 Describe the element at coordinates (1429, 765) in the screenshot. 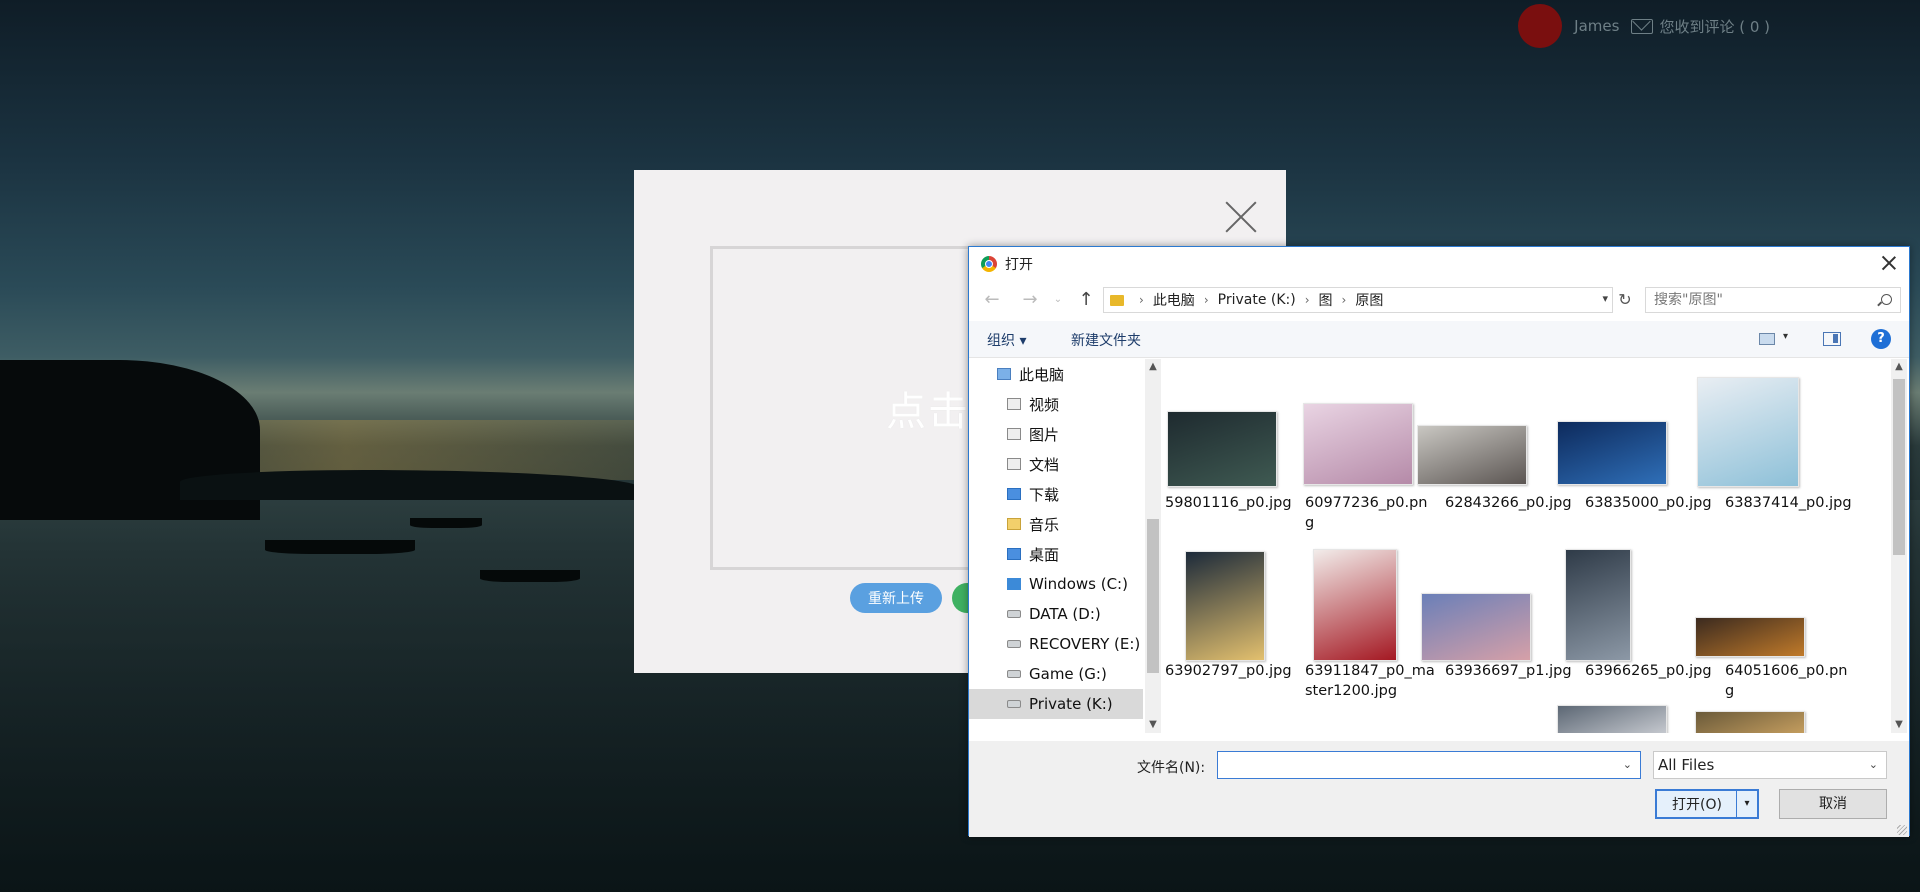

I see `filename-input: ⌄` at that location.